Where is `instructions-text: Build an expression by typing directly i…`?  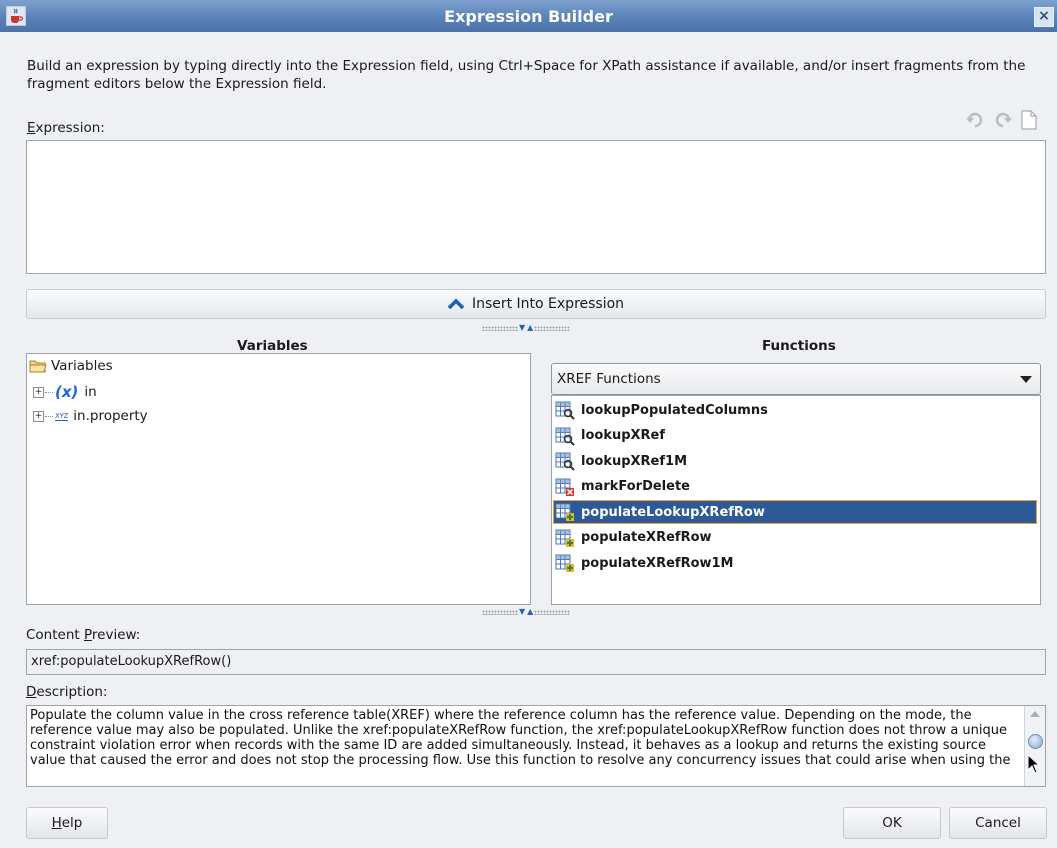 instructions-text: Build an expression by typing directly i… is located at coordinates (526, 75).